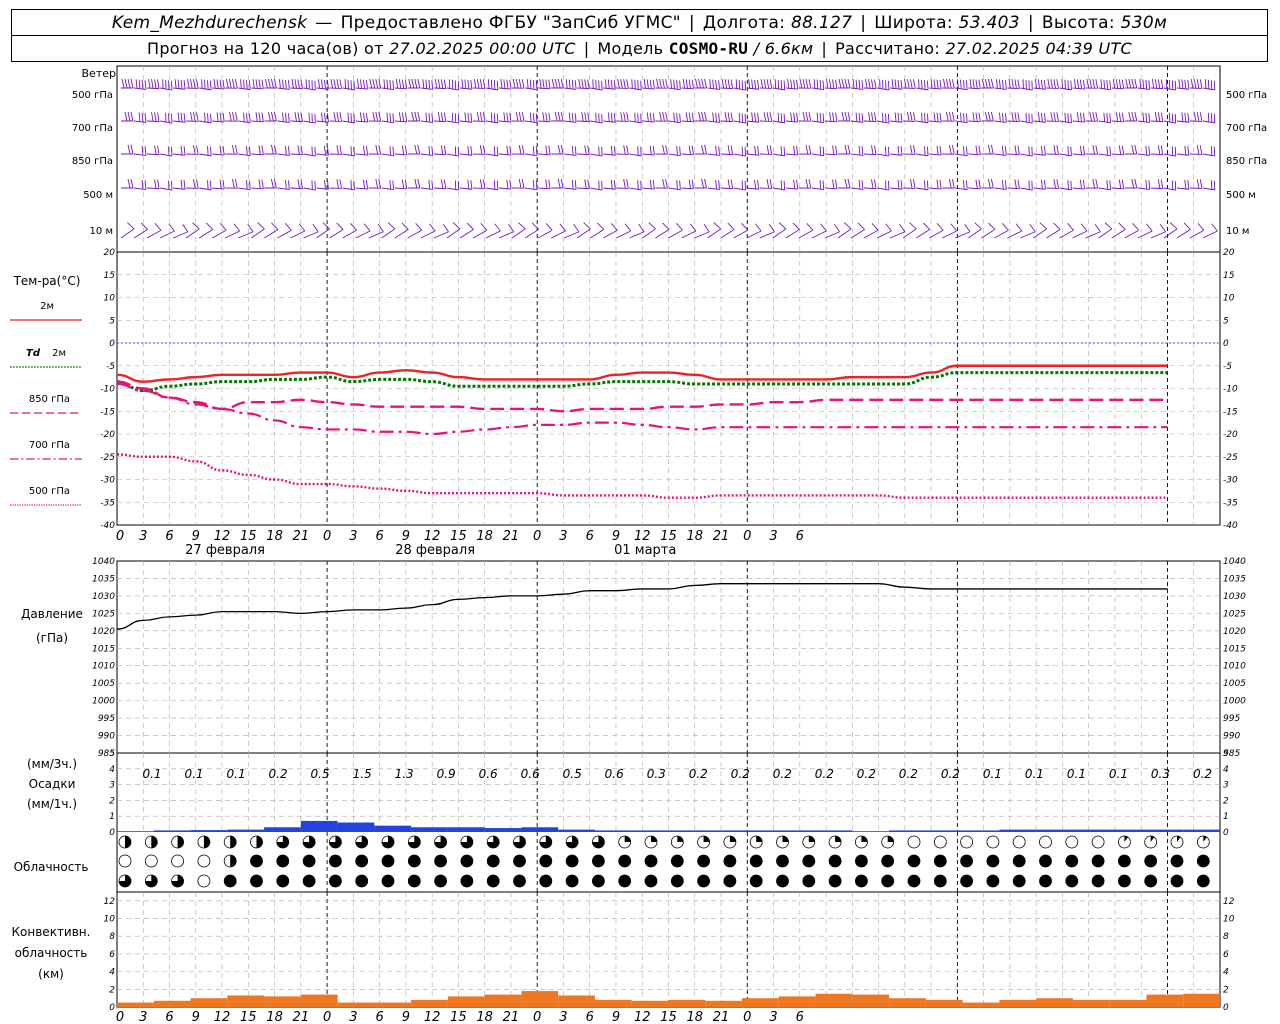 Image resolution: width=1280 pixels, height=1024 pixels. What do you see at coordinates (112, 973) in the screenshot?
I see `conv-tick-left: 4` at bounding box center [112, 973].